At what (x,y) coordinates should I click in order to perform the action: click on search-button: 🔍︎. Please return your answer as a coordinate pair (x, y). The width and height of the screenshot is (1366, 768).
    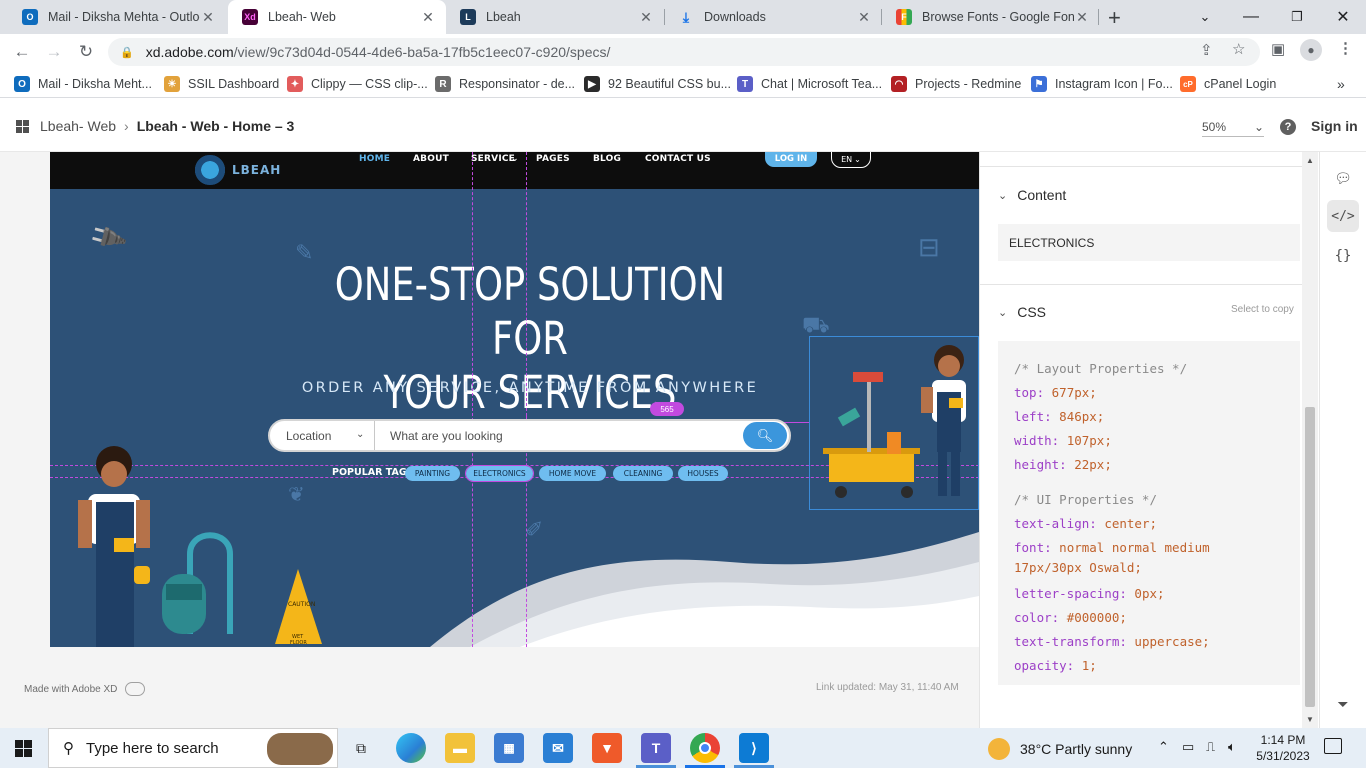
    Looking at the image, I should click on (765, 435).